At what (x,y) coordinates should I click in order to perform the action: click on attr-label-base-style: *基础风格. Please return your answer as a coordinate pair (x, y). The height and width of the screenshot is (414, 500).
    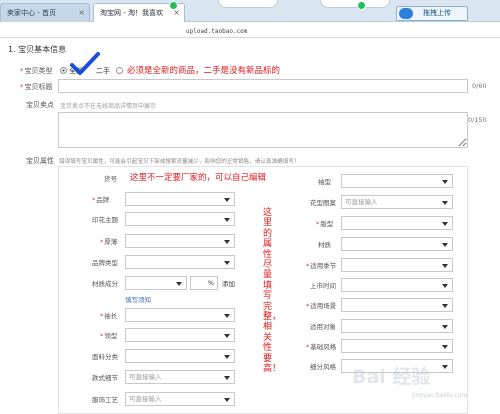
    Looking at the image, I should click on (321, 346).